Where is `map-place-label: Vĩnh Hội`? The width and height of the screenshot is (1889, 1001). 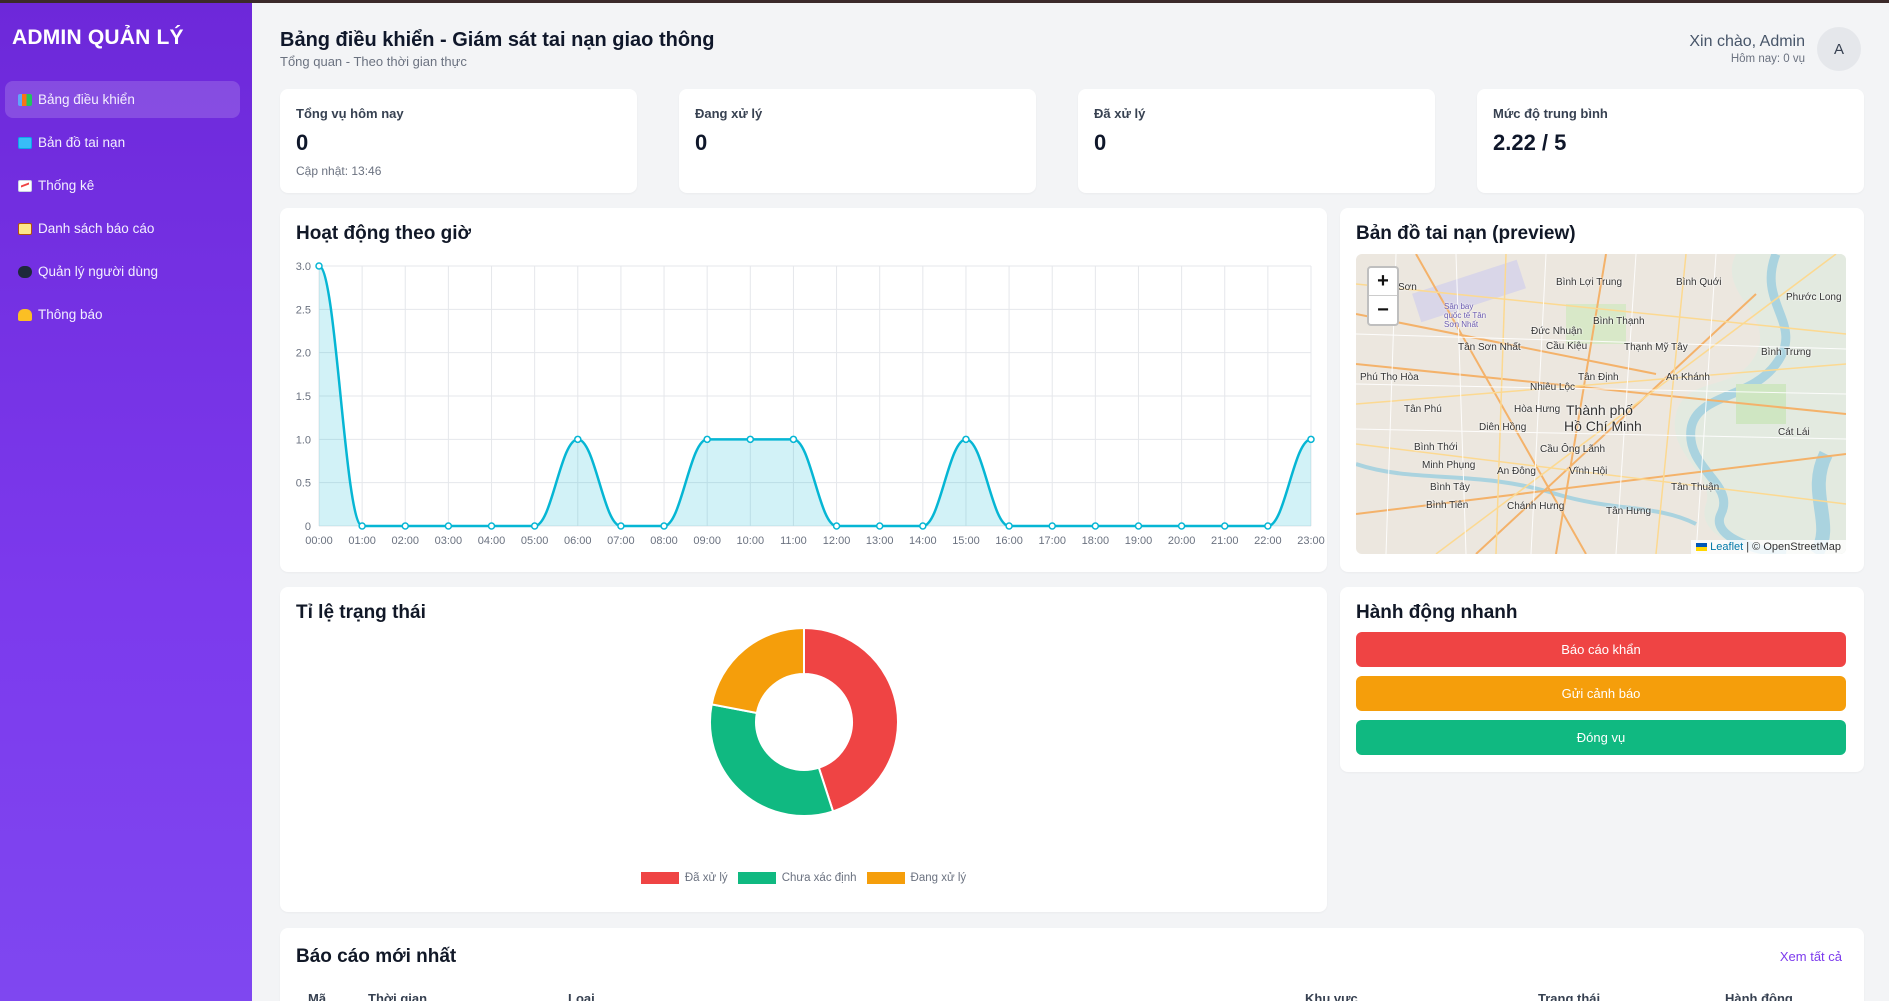
map-place-label: Vĩnh Hội is located at coordinates (1588, 471).